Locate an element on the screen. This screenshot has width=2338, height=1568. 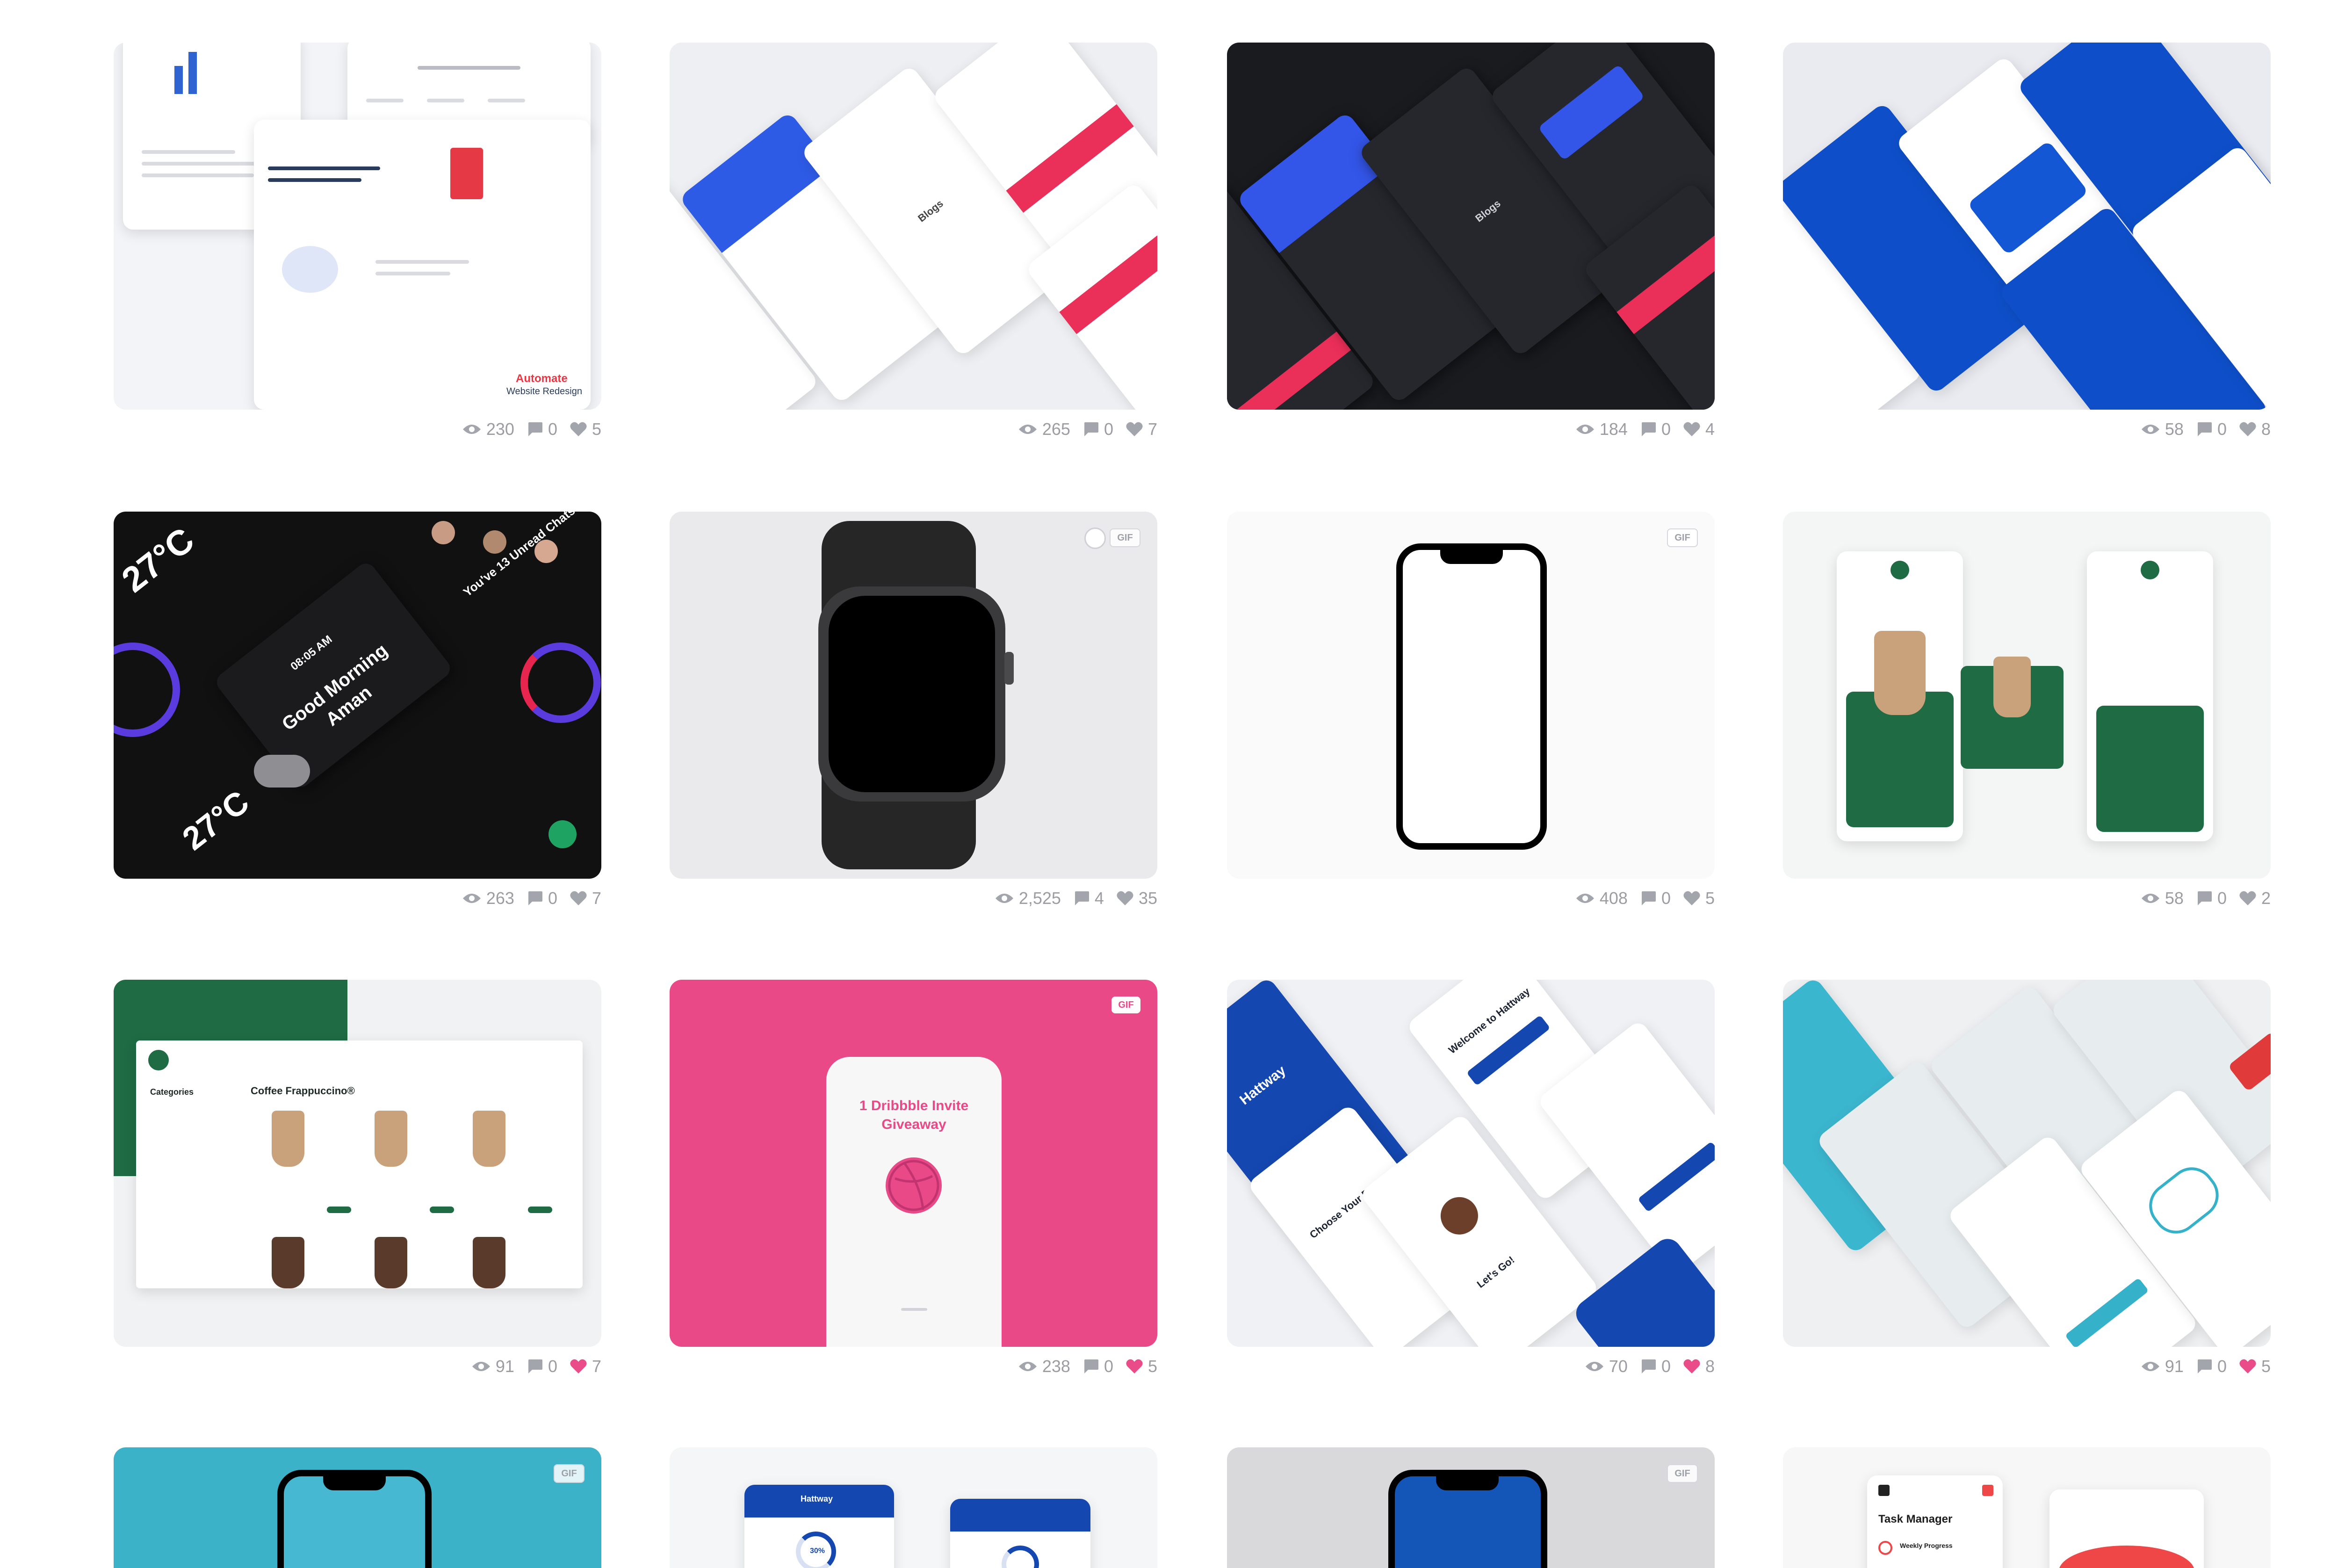
watch-screen is located at coordinates (912, 694).